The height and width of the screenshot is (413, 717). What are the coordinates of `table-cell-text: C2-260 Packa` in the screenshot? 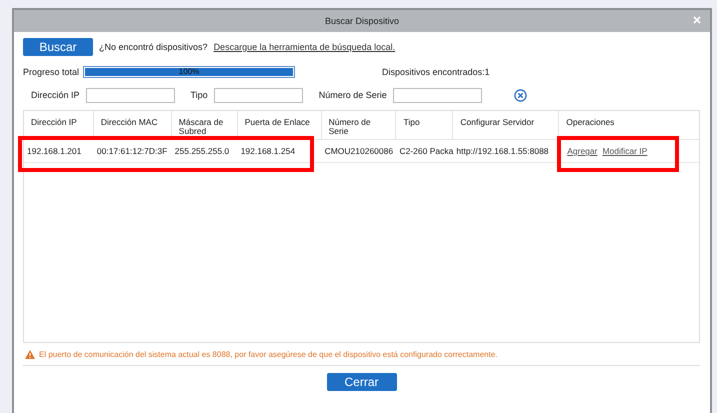 It's located at (426, 151).